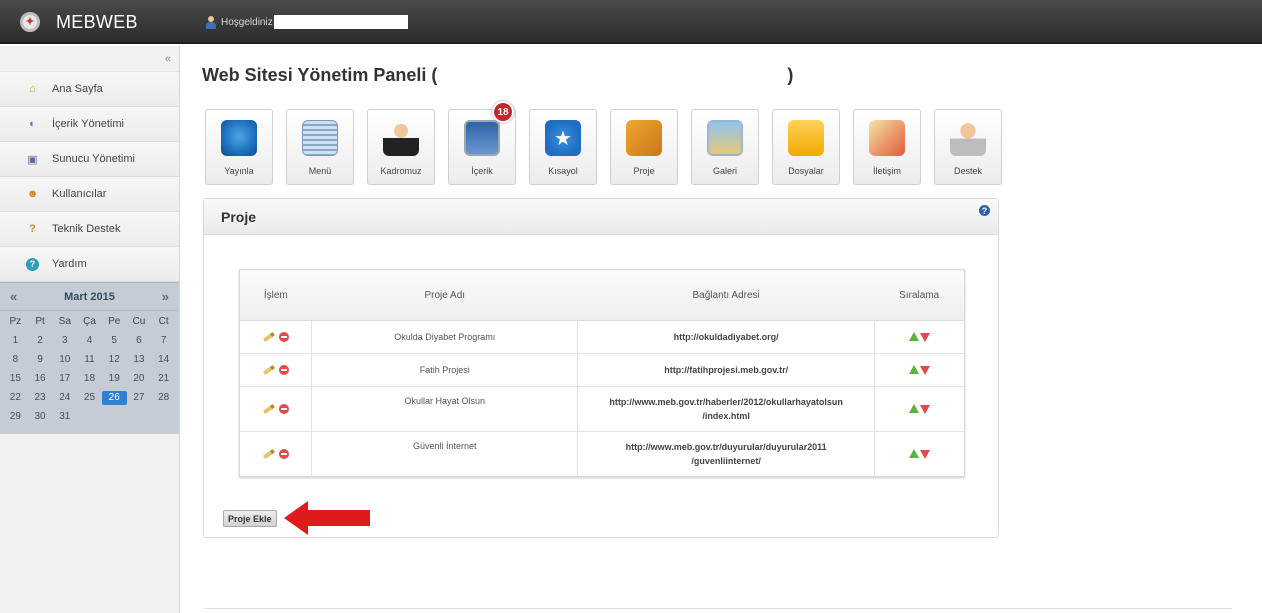 The width and height of the screenshot is (1262, 613). I want to click on calendar-day: 17, so click(64, 379).